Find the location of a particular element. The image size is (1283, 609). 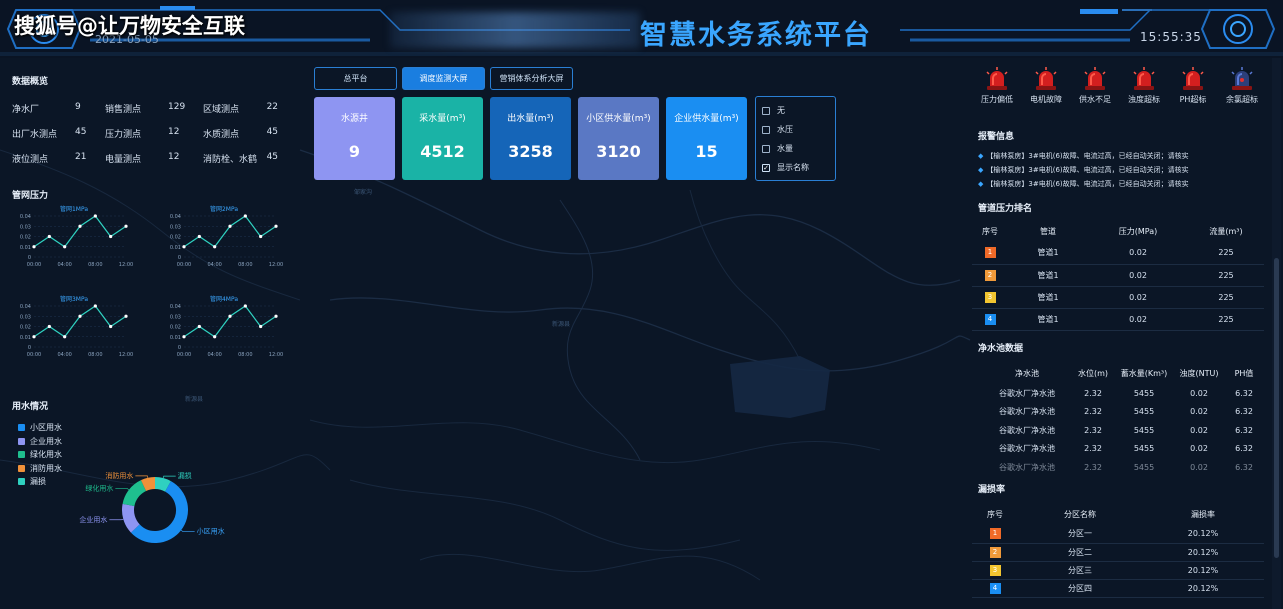

table-row: 4 分区四 20.12% is located at coordinates (1118, 588).